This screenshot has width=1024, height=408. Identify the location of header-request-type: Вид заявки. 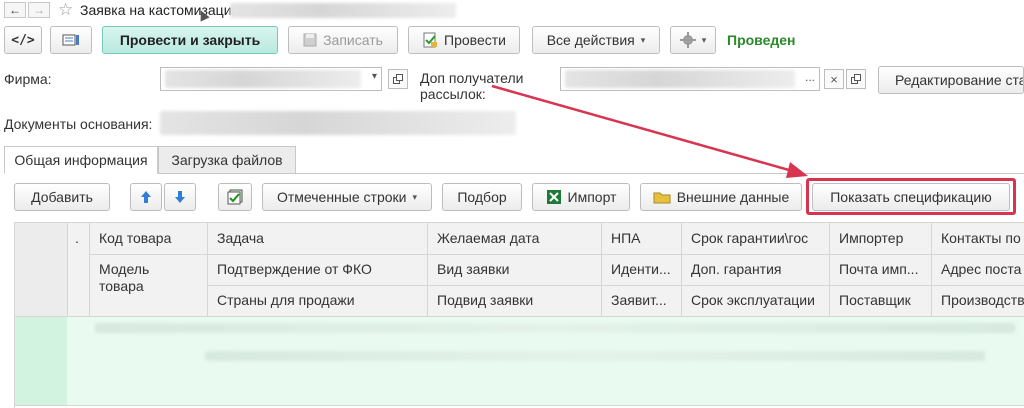
(517, 269).